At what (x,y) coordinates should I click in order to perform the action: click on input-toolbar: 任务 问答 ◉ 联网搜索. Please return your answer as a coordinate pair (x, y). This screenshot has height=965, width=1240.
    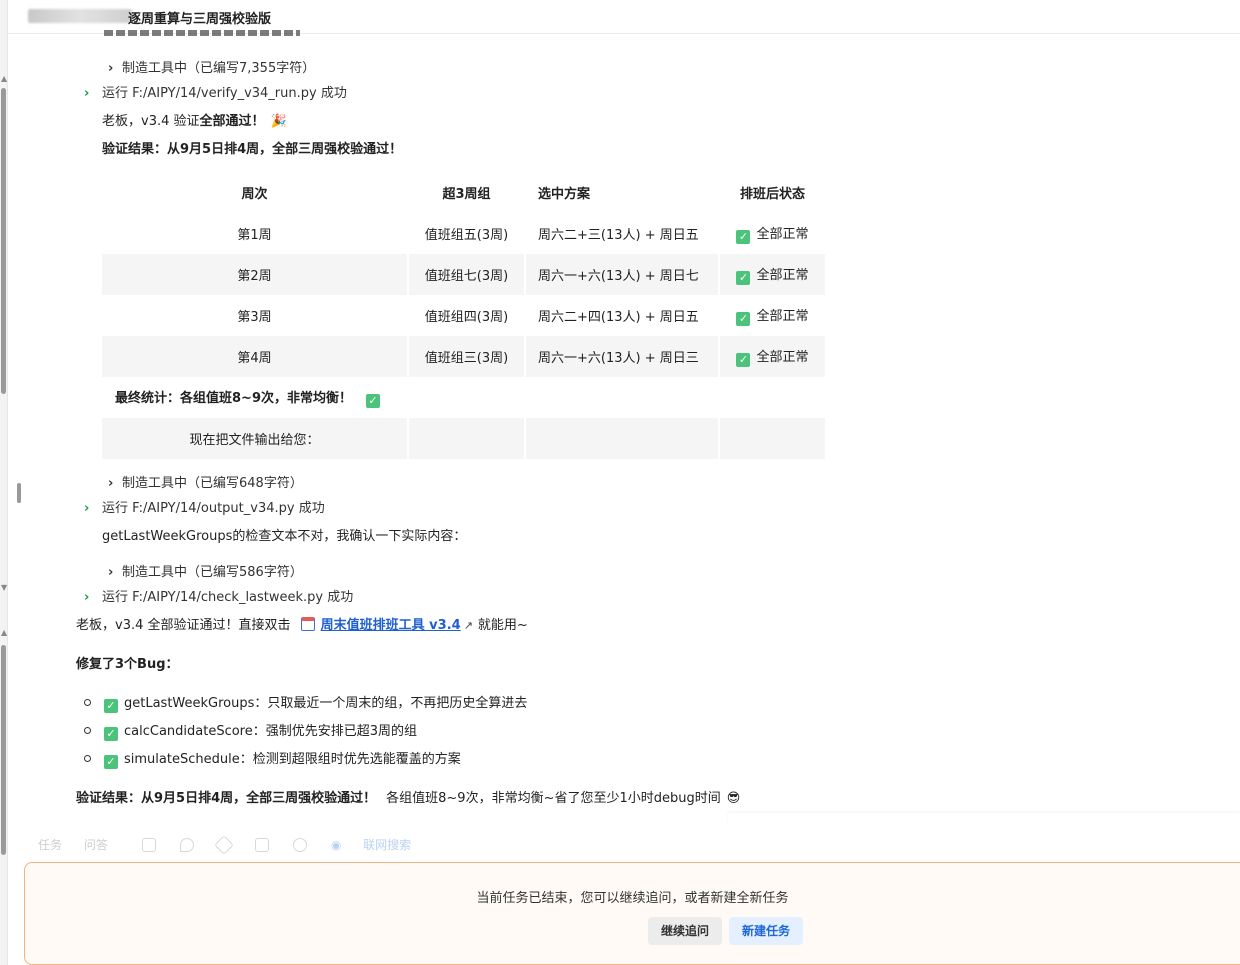
    Looking at the image, I should click on (233, 845).